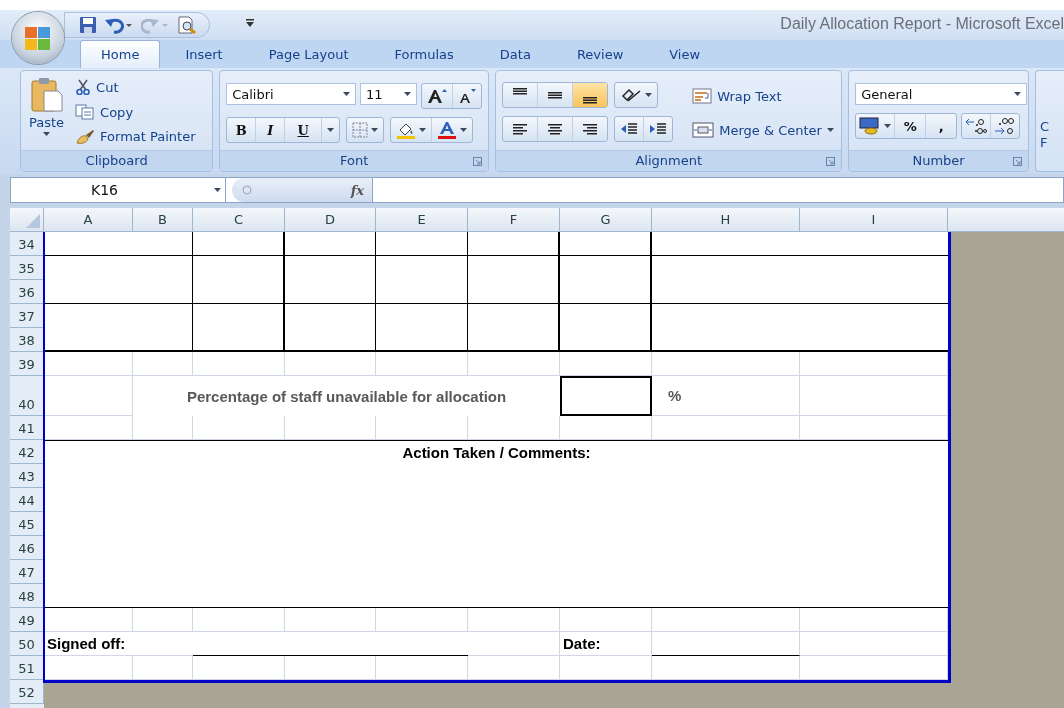  Describe the element at coordinates (271, 130) in the screenshot. I see `italic-button: I` at that location.